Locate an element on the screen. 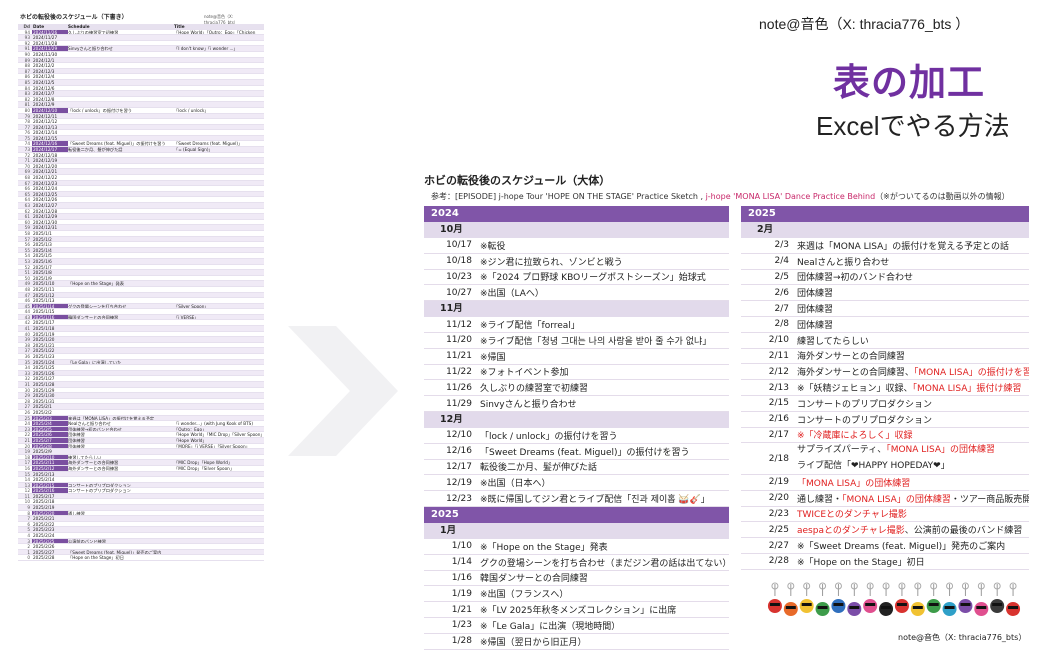  row-date: 2025/2/8 is located at coordinates (50, 446).